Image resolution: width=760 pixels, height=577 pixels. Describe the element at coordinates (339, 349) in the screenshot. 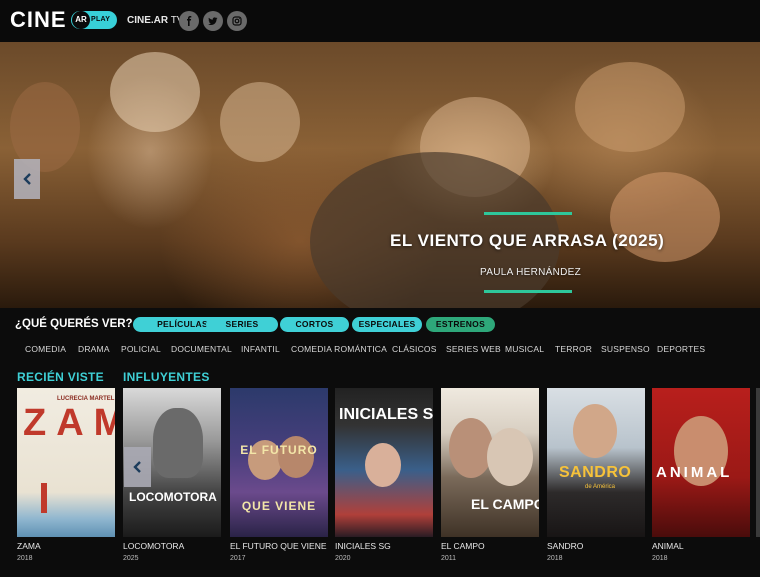

I see `genre-comedia-romantica: COMEDIA ROMÁNTICA` at that location.